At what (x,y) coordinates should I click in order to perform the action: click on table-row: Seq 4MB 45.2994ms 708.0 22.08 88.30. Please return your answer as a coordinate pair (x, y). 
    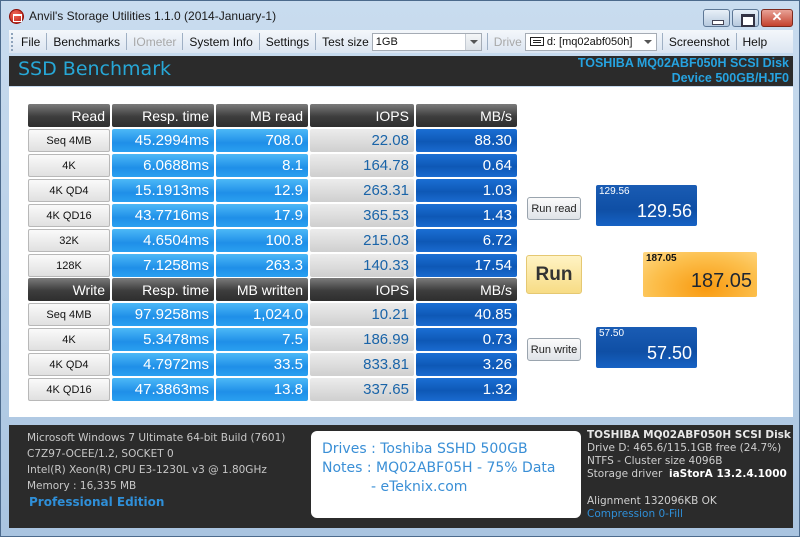
    Looking at the image, I should click on (273, 140).